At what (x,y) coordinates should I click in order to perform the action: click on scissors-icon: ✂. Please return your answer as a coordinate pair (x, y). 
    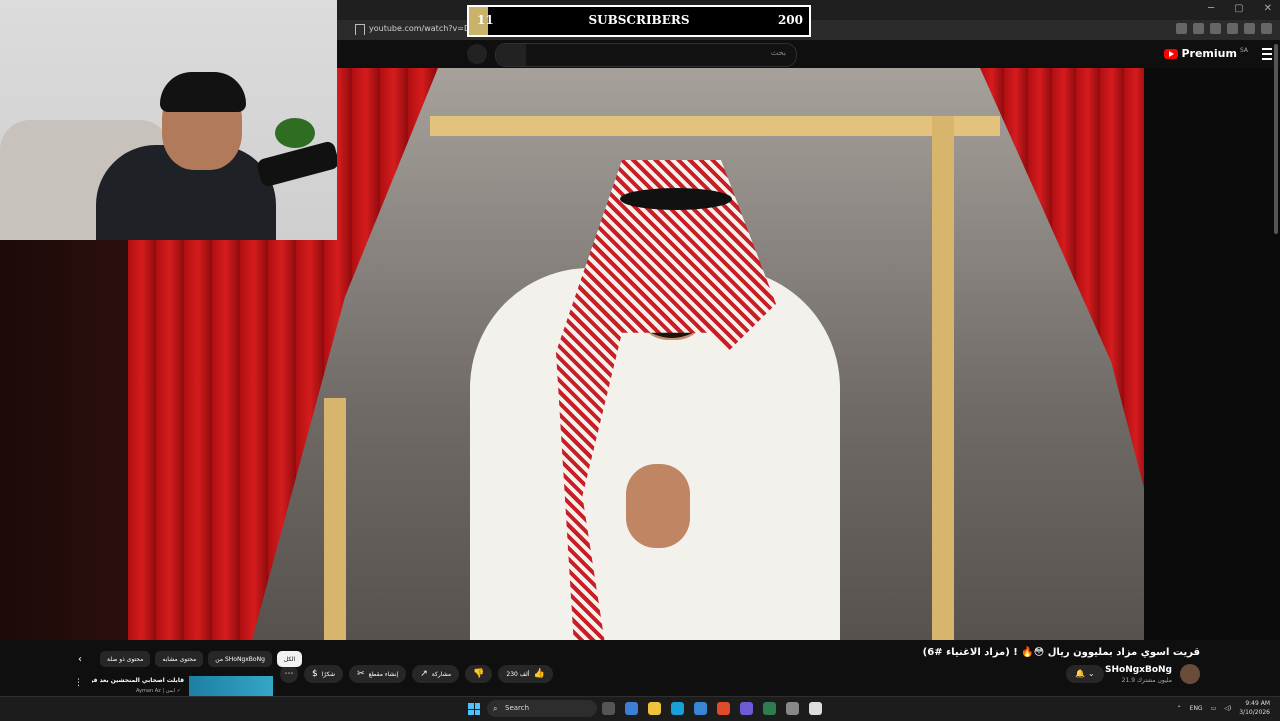
    Looking at the image, I should click on (361, 674).